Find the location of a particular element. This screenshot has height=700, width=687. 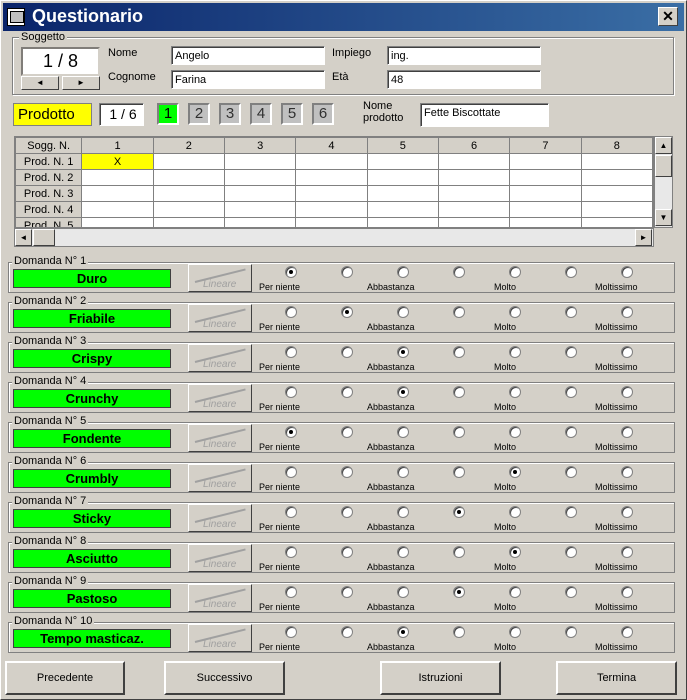

prodotto-button-6: 6 is located at coordinates (323, 114).